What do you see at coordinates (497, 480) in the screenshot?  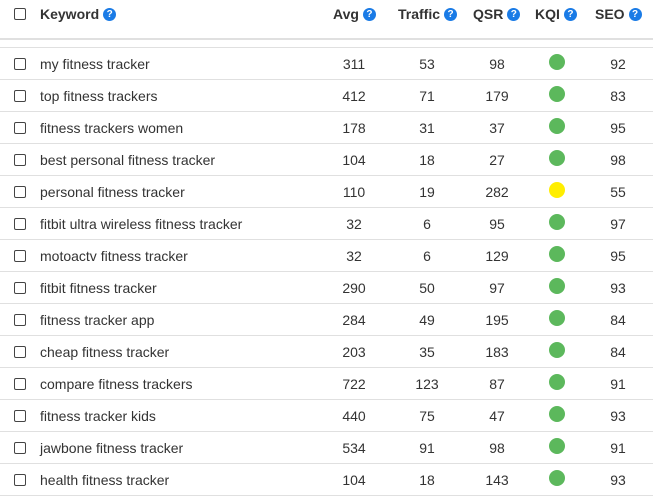 I see `qsr-cell: 143` at bounding box center [497, 480].